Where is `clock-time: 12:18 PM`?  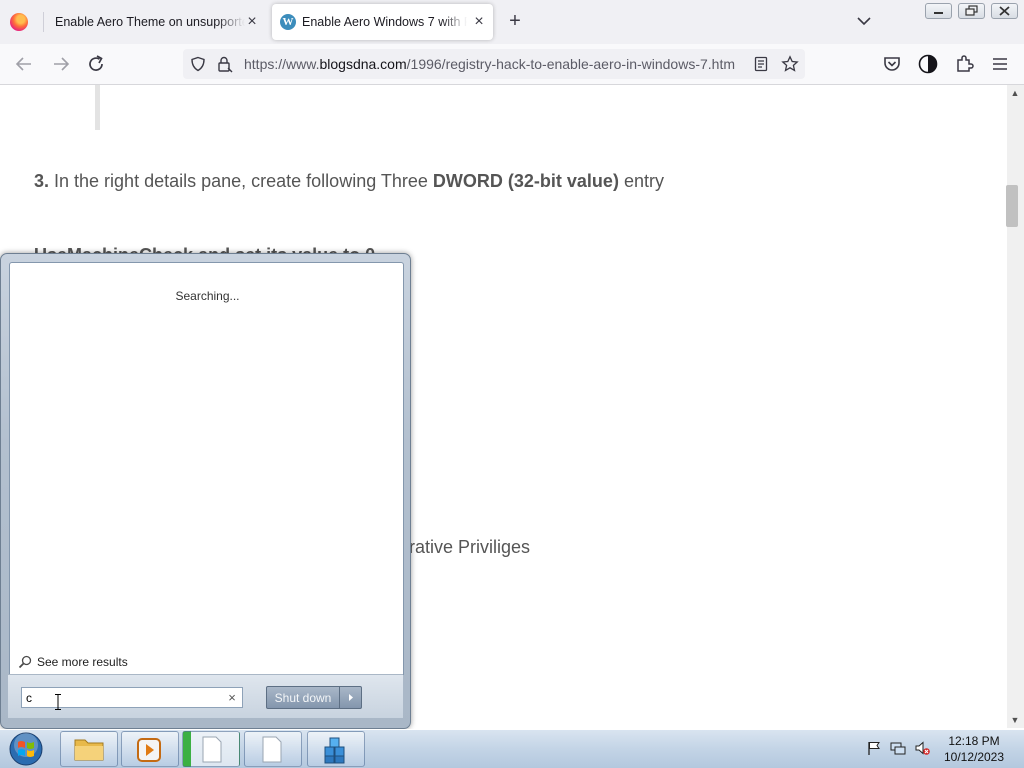
clock-time: 12:18 PM is located at coordinates (974, 741).